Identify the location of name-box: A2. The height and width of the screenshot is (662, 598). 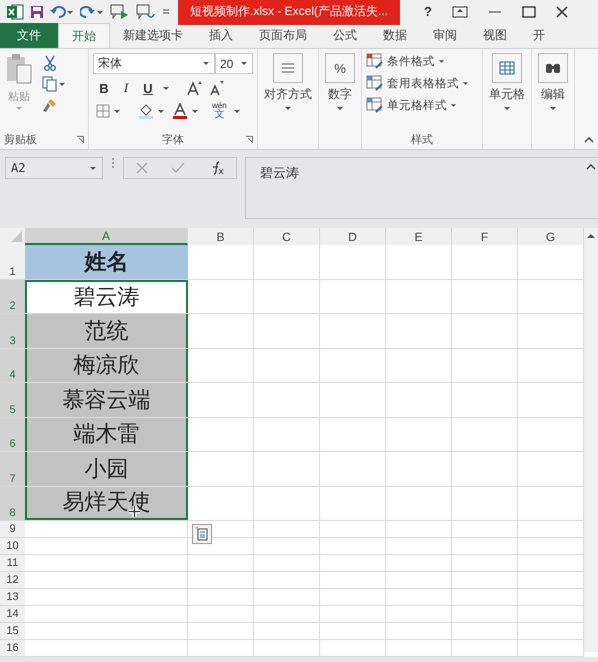
(54, 168).